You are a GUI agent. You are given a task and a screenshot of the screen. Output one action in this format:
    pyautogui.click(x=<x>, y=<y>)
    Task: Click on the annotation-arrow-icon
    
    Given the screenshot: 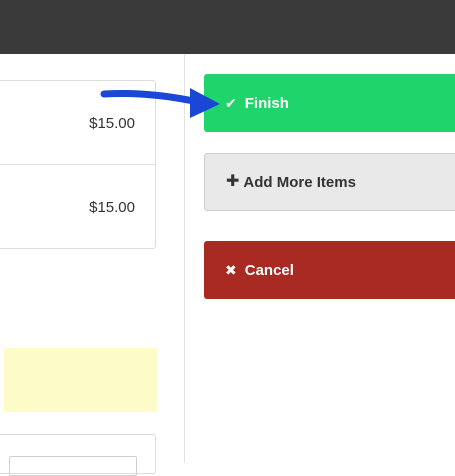 What is the action you would take?
    pyautogui.click(x=160, y=103)
    